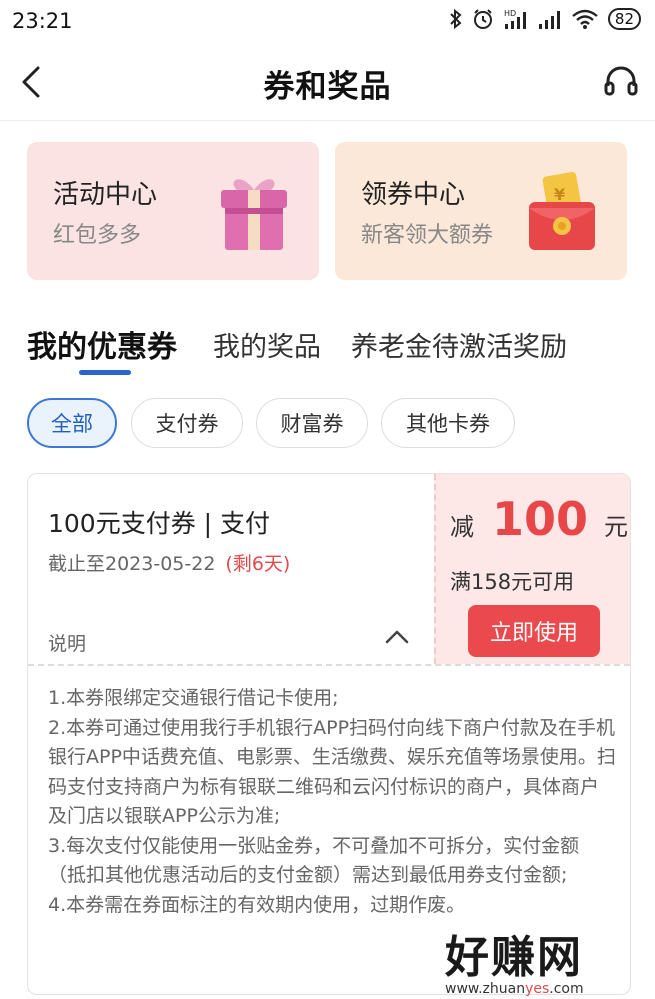 The image size is (655, 999). I want to click on tab-active-indicator, so click(105, 372).